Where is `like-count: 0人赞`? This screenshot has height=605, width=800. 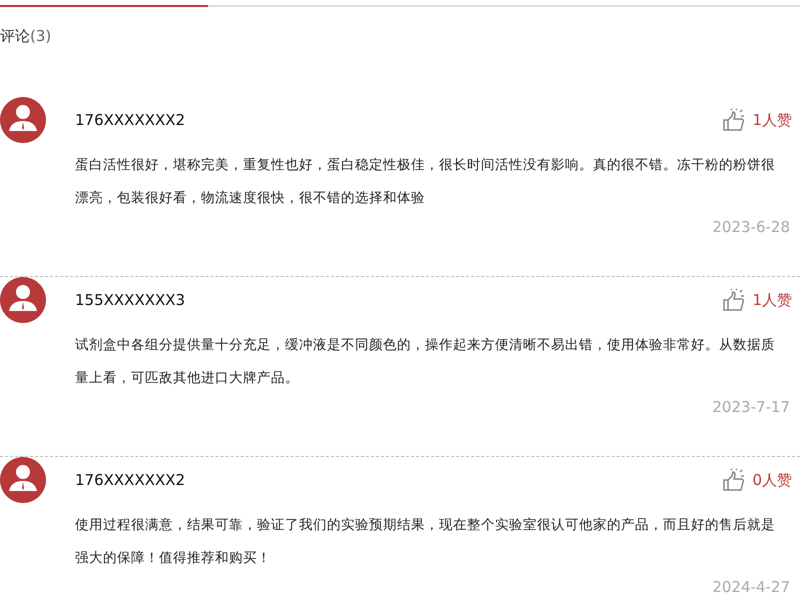
like-count: 0人赞 is located at coordinates (772, 480).